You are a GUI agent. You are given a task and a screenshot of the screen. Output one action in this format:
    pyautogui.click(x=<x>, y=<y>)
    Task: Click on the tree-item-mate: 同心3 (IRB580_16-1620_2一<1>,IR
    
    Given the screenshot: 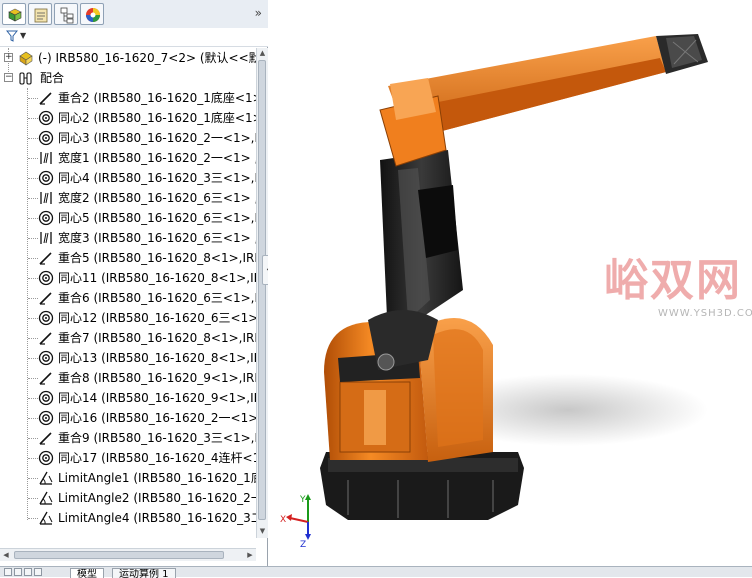 What is the action you would take?
    pyautogui.click(x=128, y=138)
    